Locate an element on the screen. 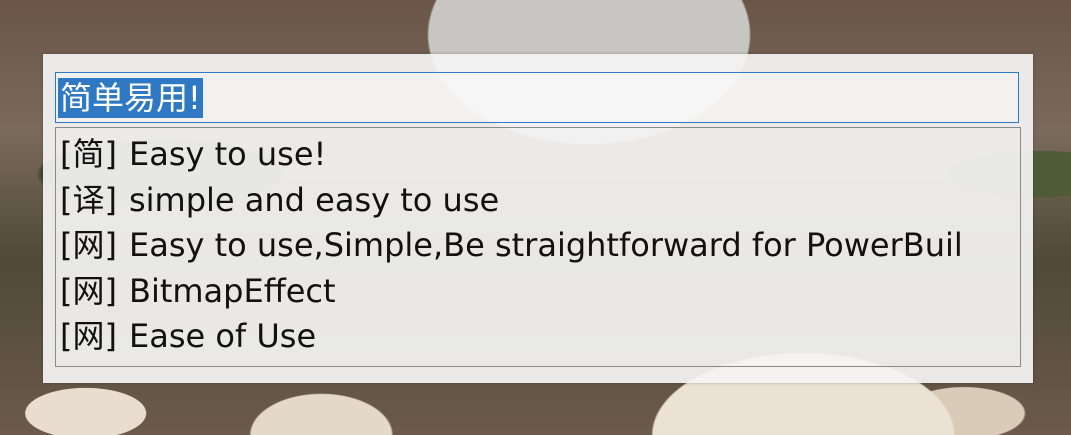 Image resolution: width=1071 pixels, height=435 pixels. result-text: Easy to use! is located at coordinates (227, 154).